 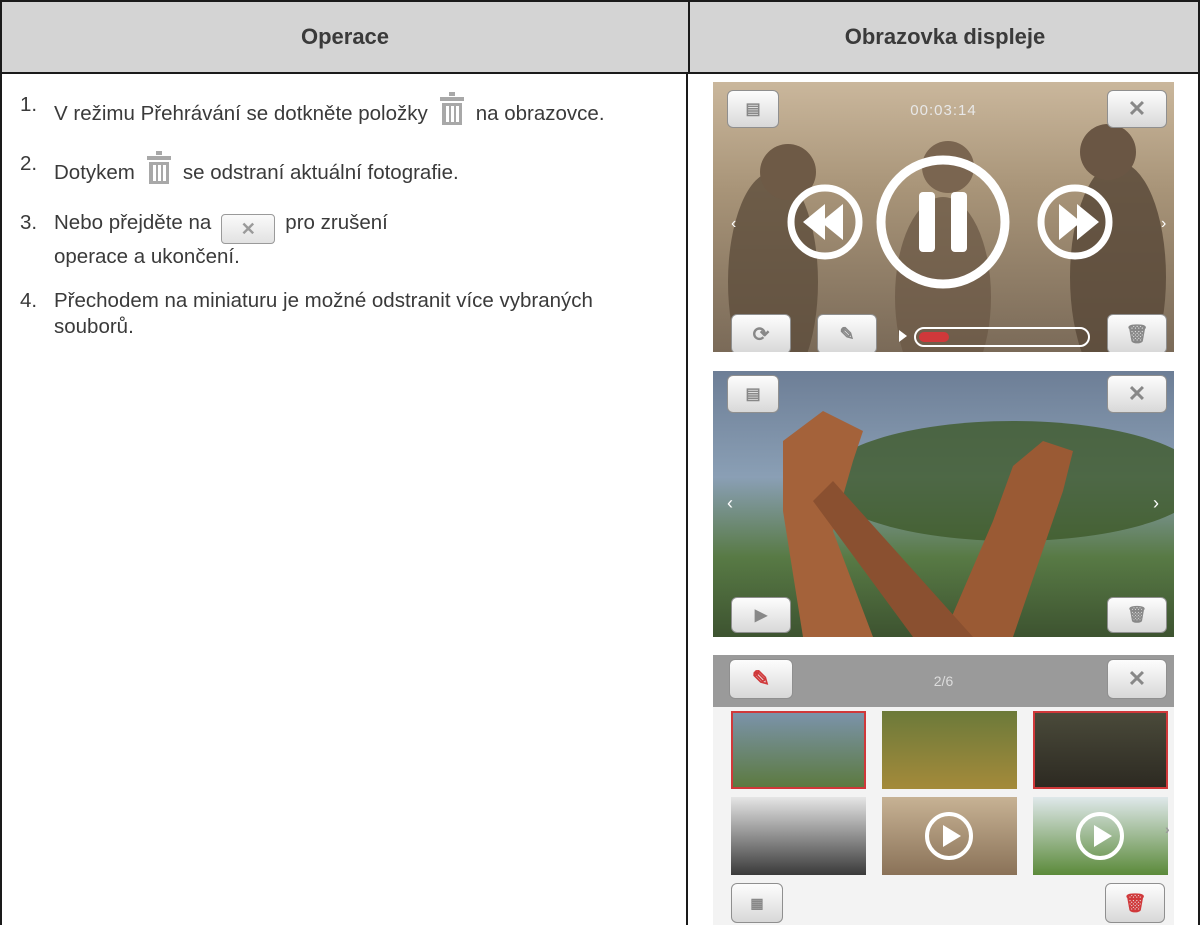 What do you see at coordinates (943, 681) in the screenshot?
I see `page-counter: 2/6` at bounding box center [943, 681].